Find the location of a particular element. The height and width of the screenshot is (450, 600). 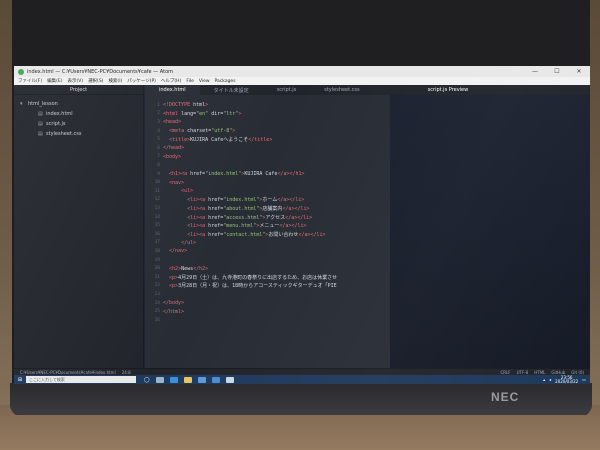

tab-script-js: script.js is located at coordinates (287, 90).